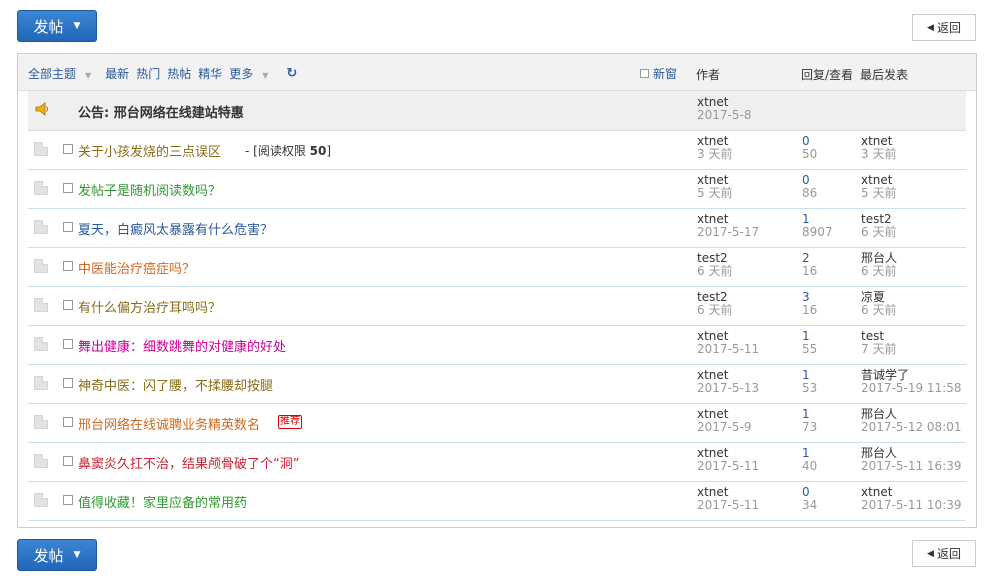  Describe the element at coordinates (291, 73) in the screenshot. I see `refresh-icon: ↻` at that location.